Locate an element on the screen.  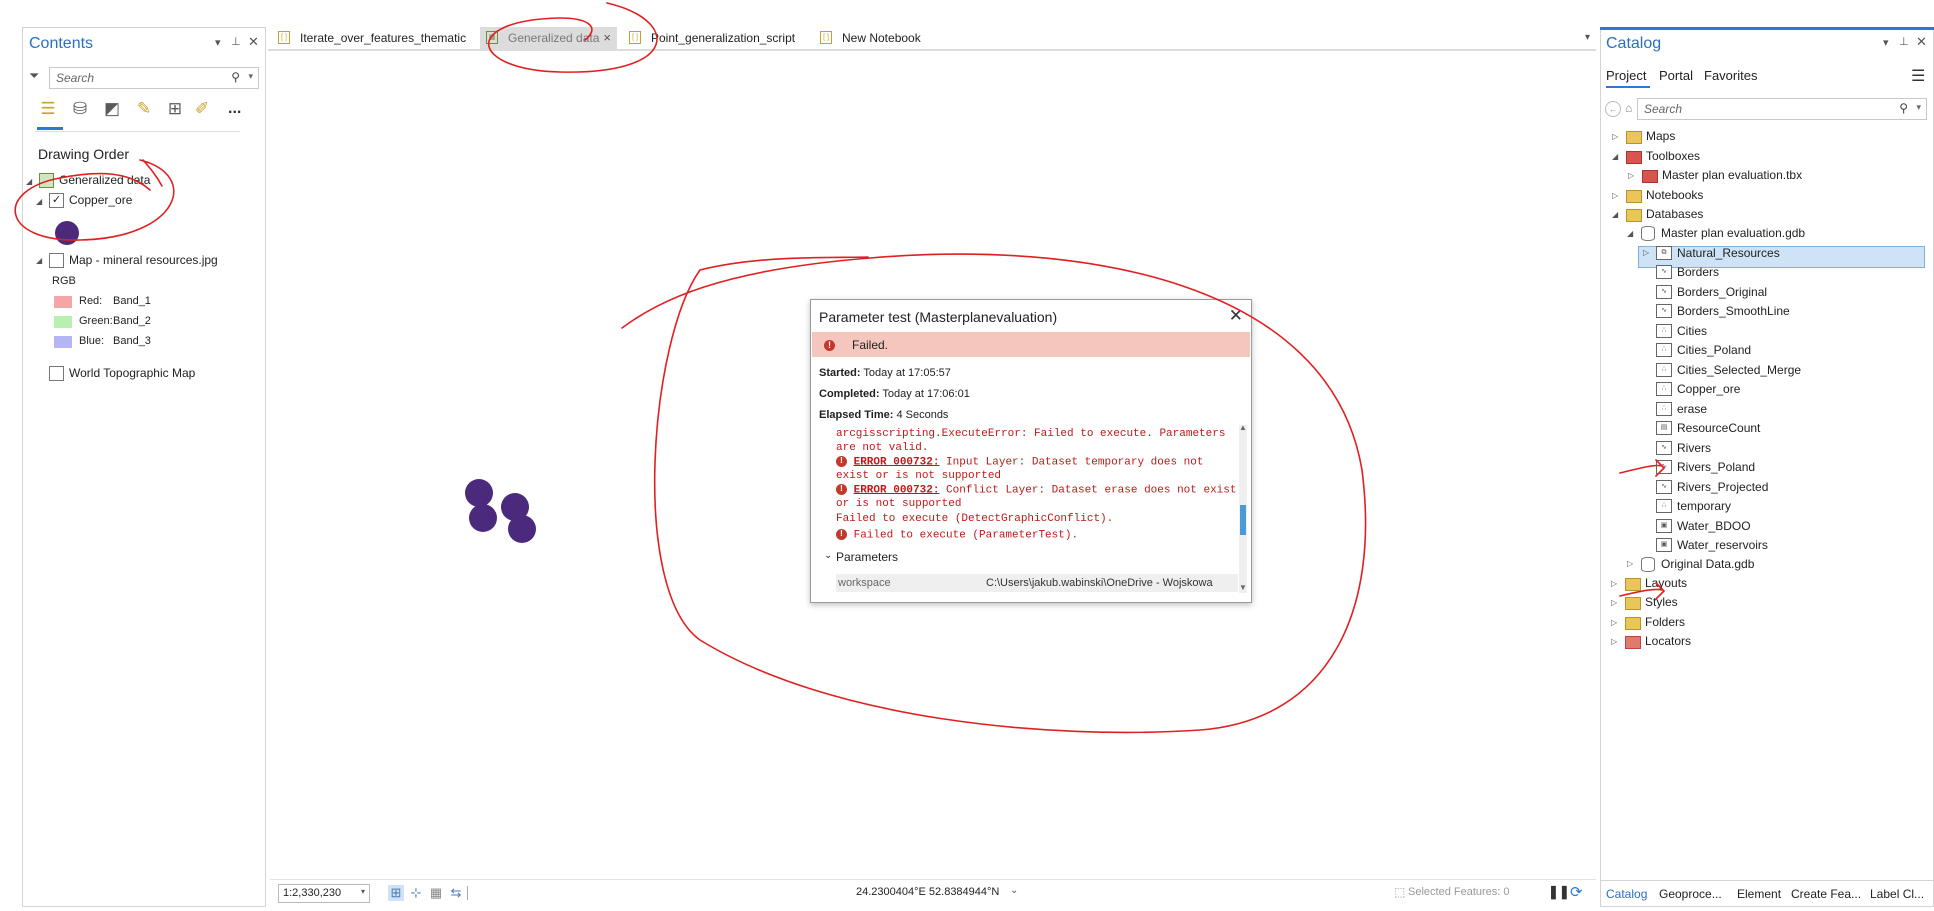
tree-item-styles: Styles is located at coordinates (1661, 602).